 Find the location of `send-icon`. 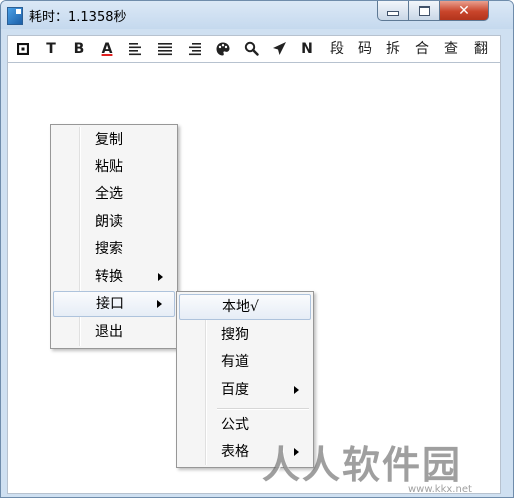

send-icon is located at coordinates (279, 48).